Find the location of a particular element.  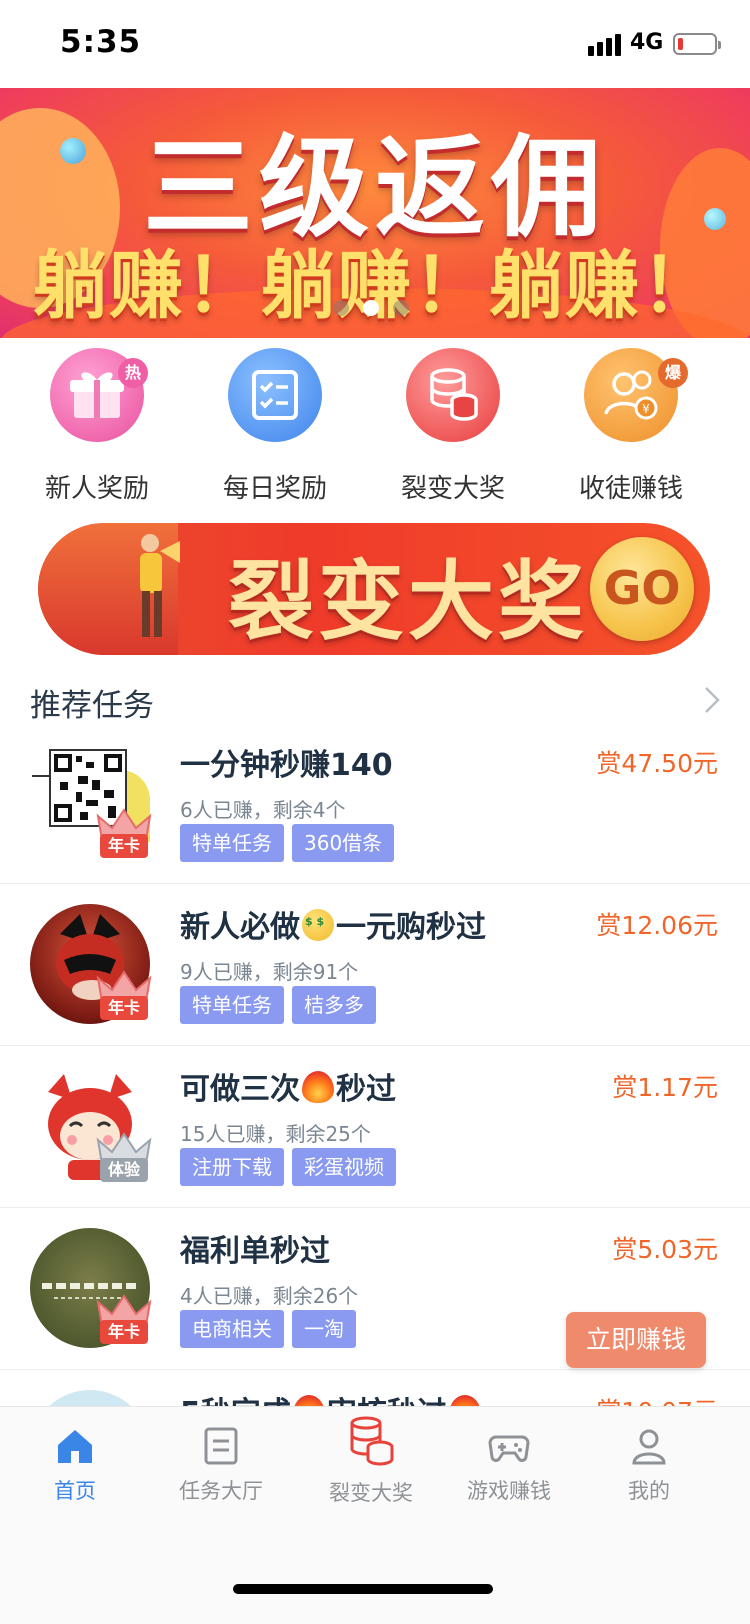

signal-icon is located at coordinates (604, 45).